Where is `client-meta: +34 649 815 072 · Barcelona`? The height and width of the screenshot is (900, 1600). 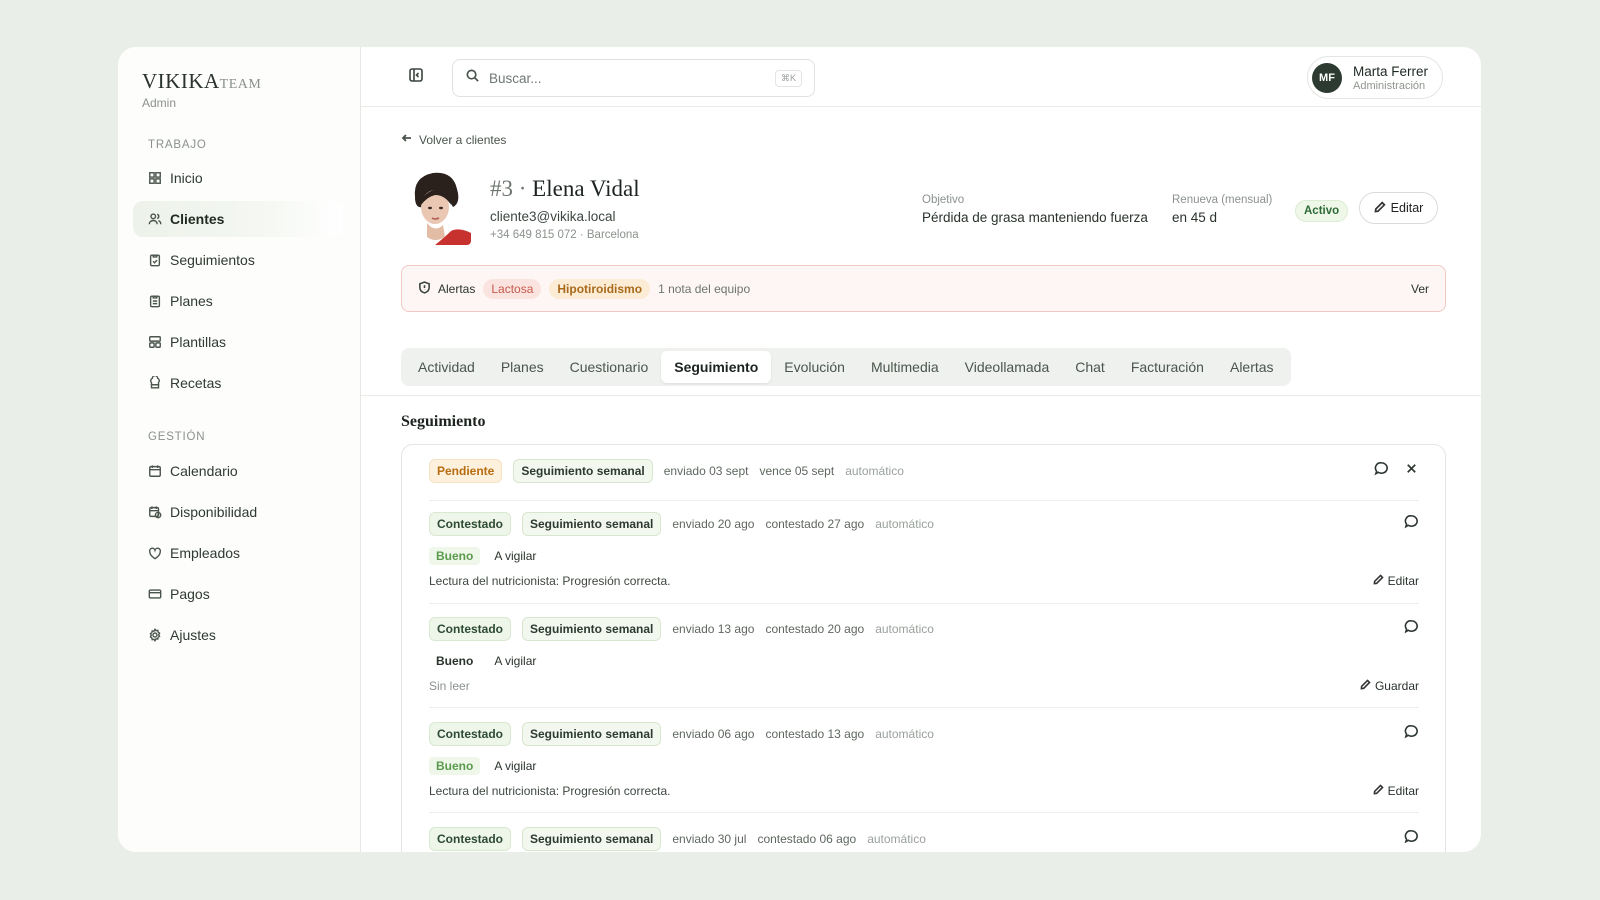
client-meta: +34 649 815 072 · Barcelona is located at coordinates (564, 235).